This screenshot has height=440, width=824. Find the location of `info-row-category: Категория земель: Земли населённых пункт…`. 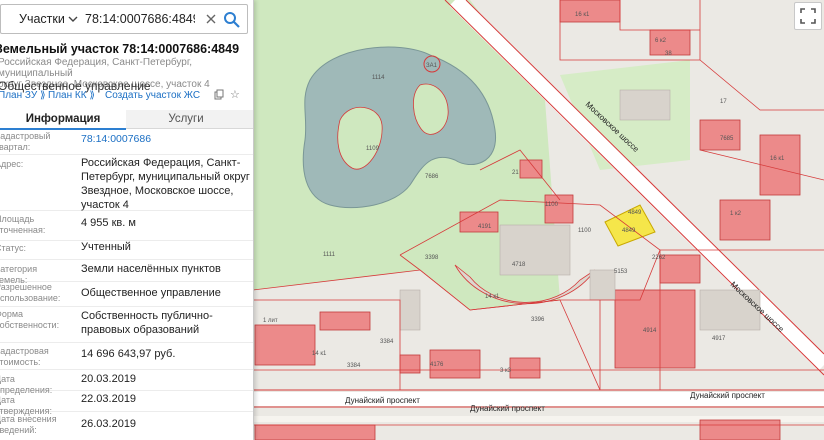

info-row-category: Категория земель: Земли населённых пункт… is located at coordinates (126, 272).